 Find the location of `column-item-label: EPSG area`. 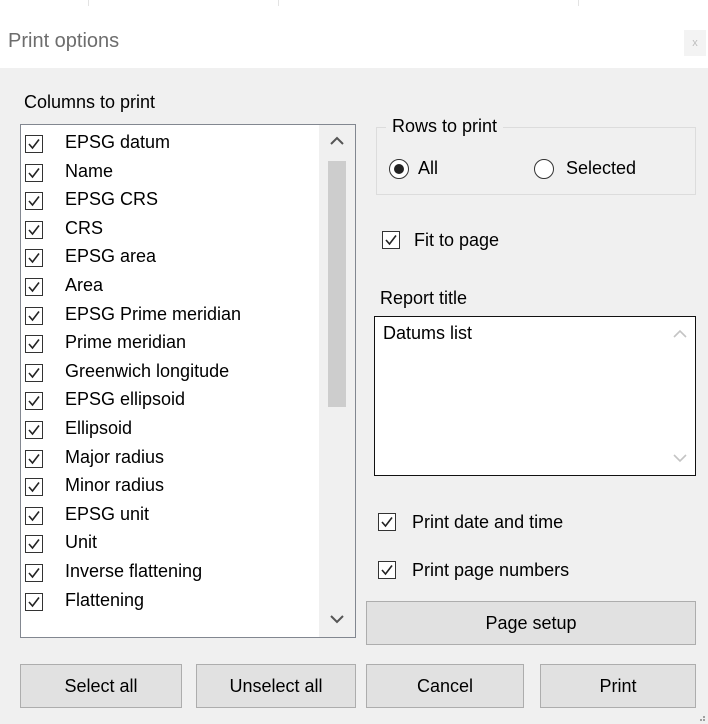

column-item-label: EPSG area is located at coordinates (111, 256).